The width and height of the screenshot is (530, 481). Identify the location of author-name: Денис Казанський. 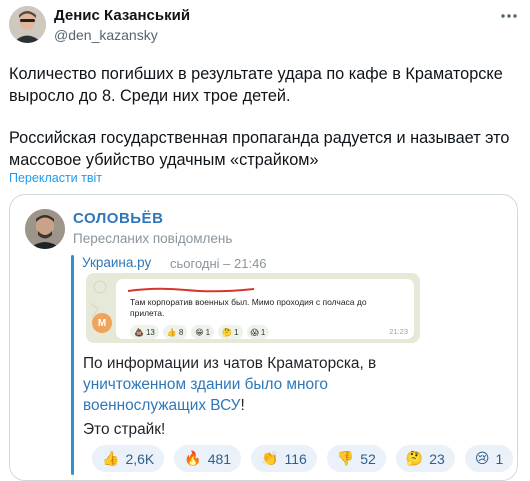
(122, 15).